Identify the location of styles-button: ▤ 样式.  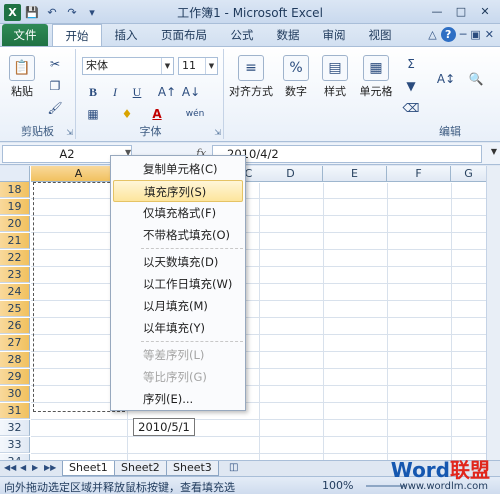
(335, 77).